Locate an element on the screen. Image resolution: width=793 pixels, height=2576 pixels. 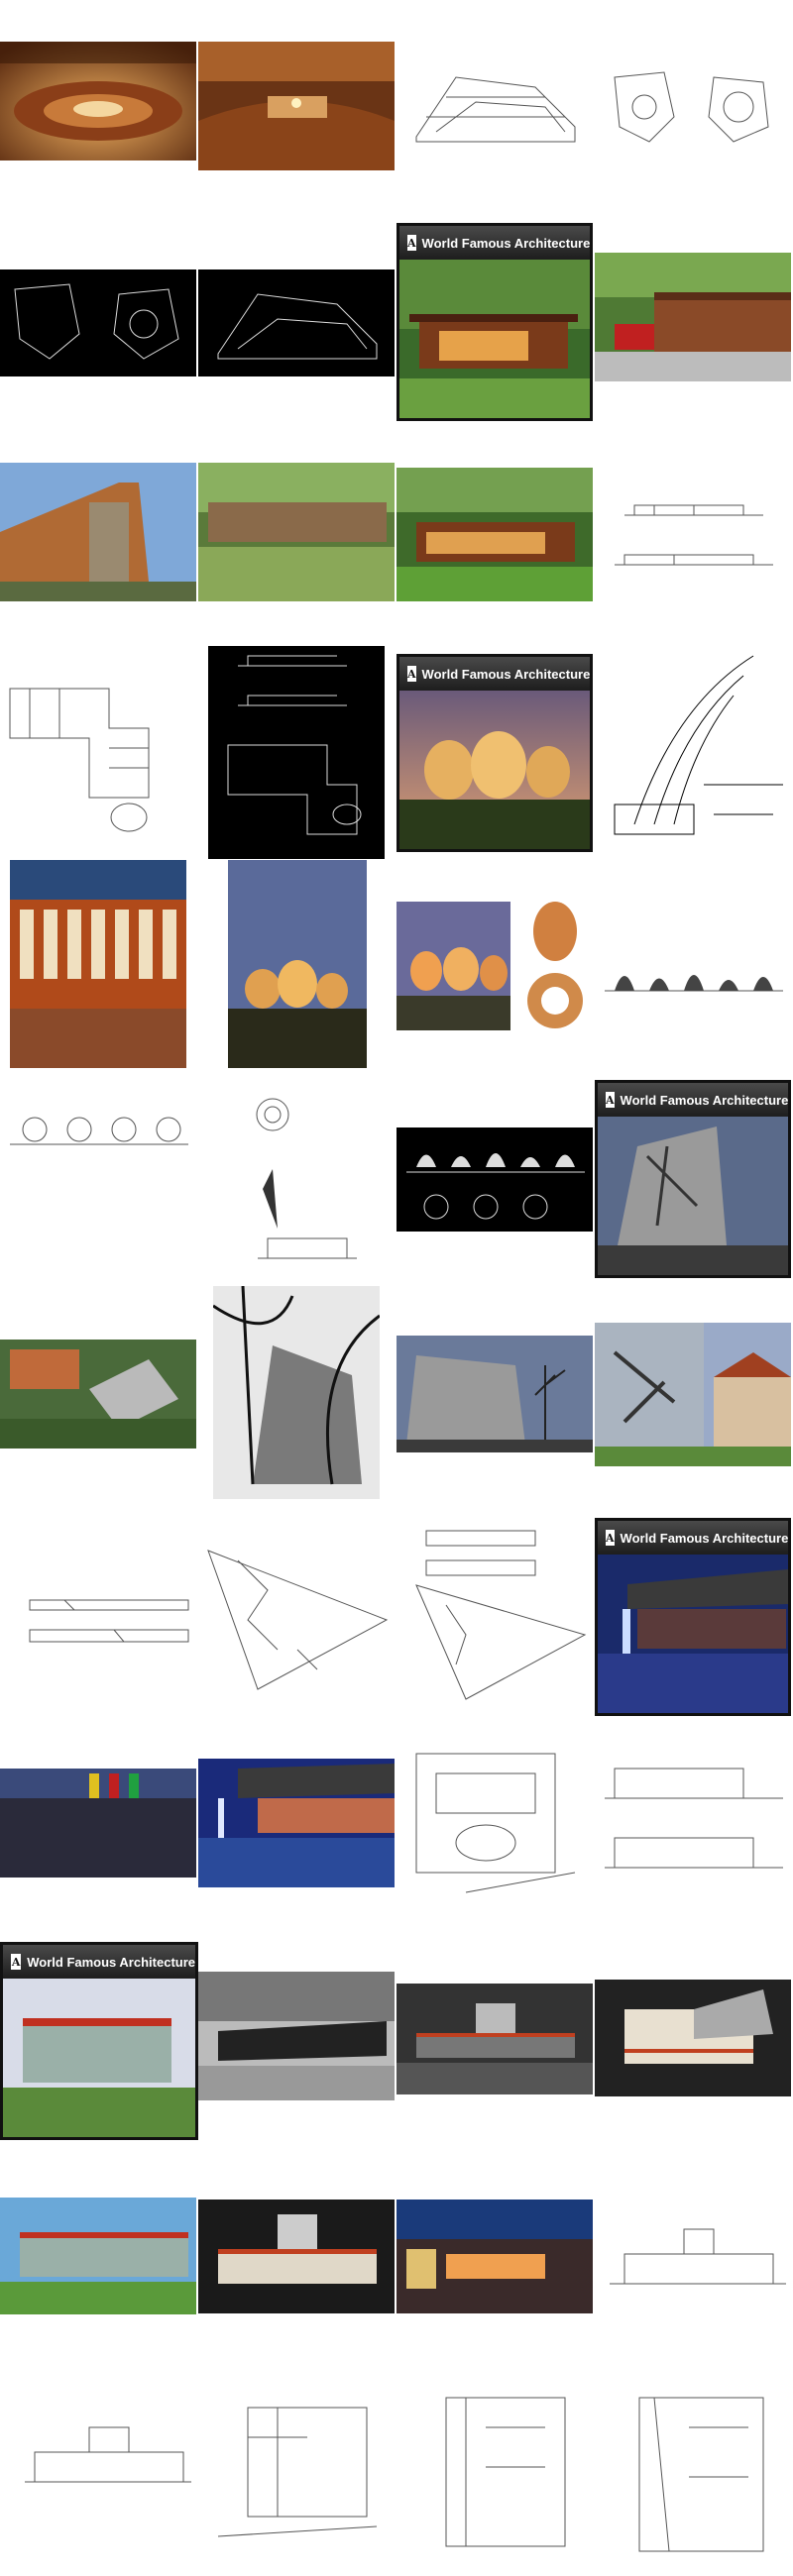
glass-house-elevation is located at coordinates (698, 2259).